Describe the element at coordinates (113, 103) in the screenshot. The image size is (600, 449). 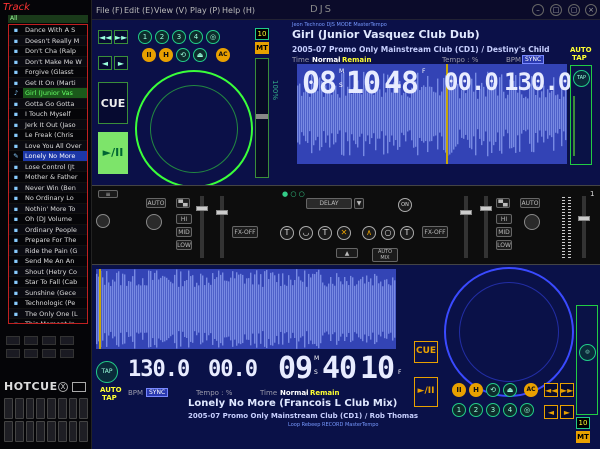
I see `deck-a-cue-button: CUE` at that location.